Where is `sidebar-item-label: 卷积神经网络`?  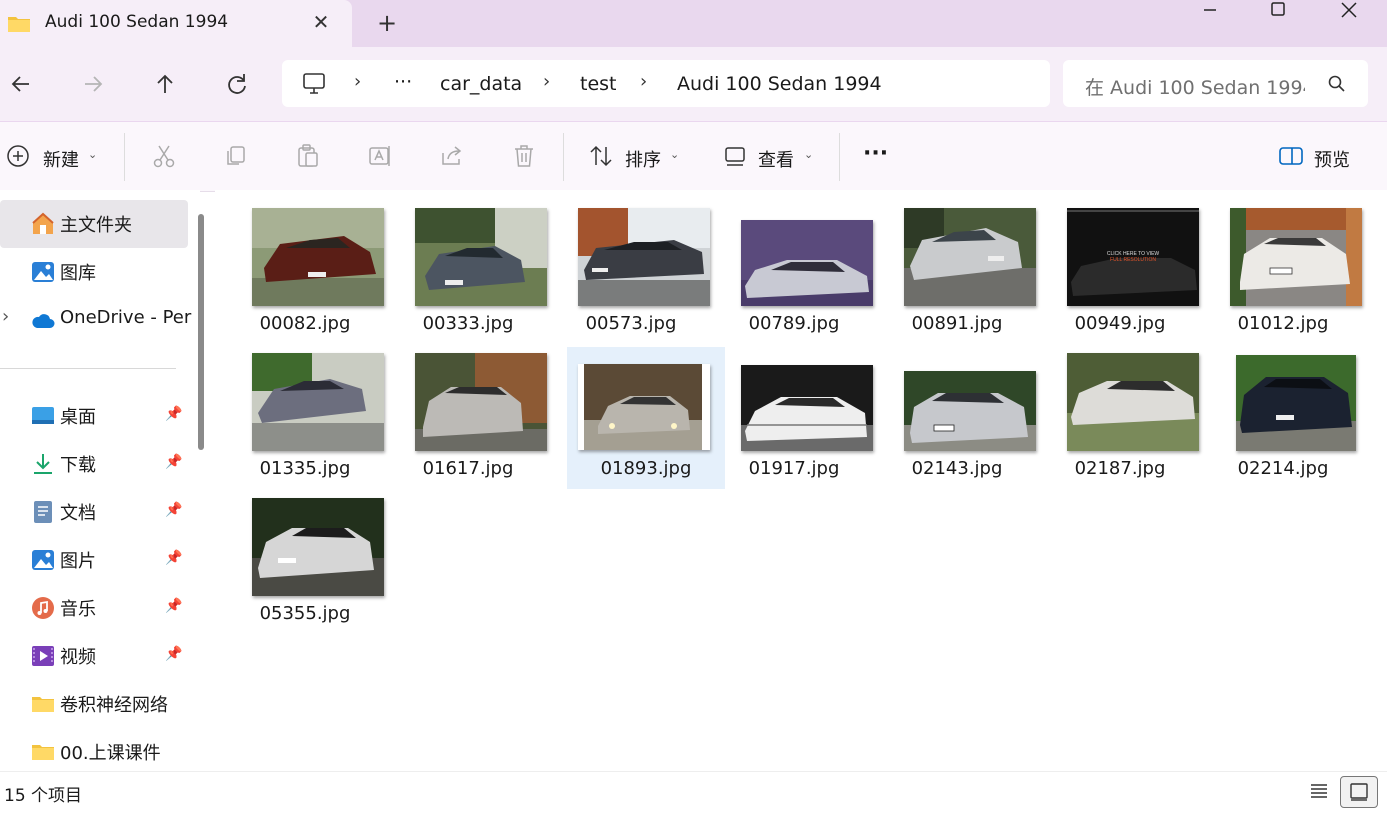
sidebar-item-label: 卷积神经网络 is located at coordinates (114, 705).